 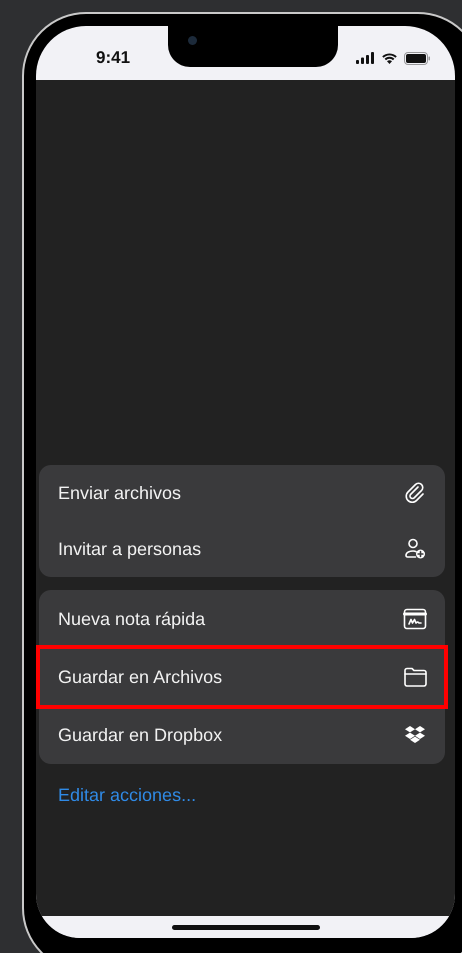 I want to click on action-item: Guardar en Archivos, so click(x=242, y=677).